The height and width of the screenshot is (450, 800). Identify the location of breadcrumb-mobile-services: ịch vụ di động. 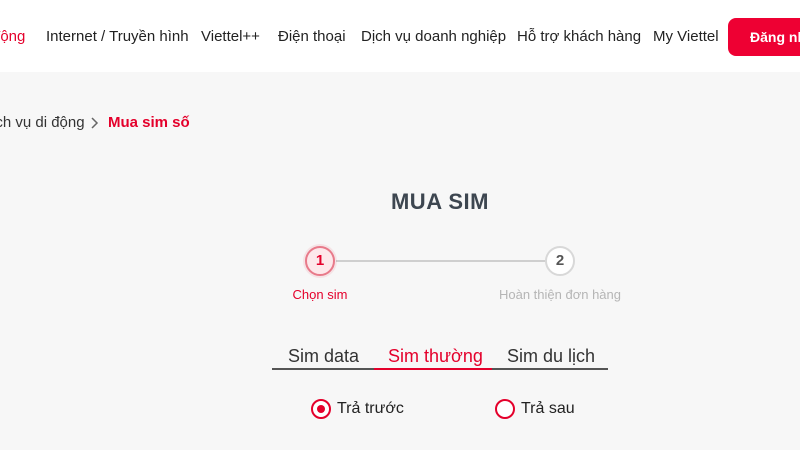
(42, 123).